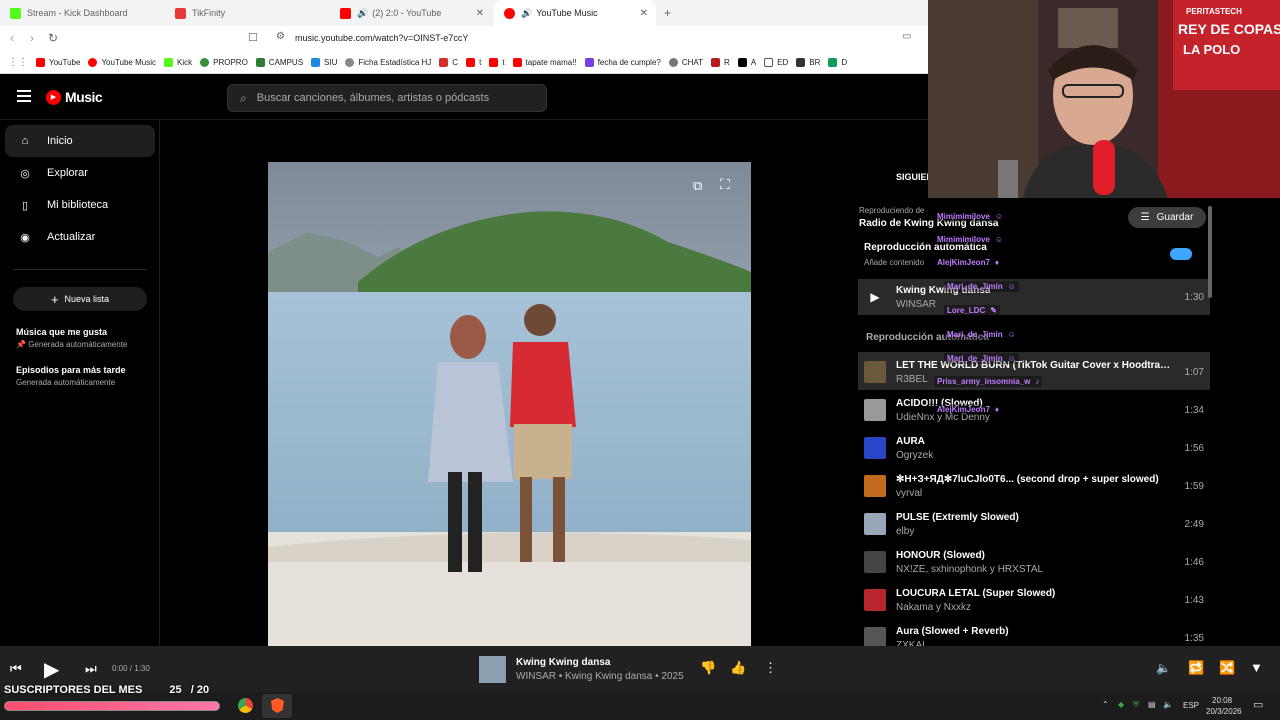 The image size is (1280, 720). I want to click on logo-text: Music, so click(84, 97).